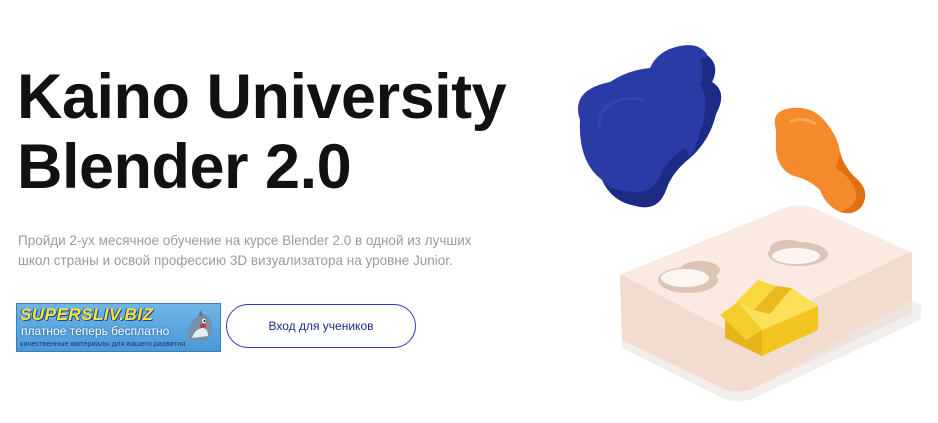 This screenshot has width=938, height=423. What do you see at coordinates (95, 331) in the screenshot?
I see `banner-tagline: платное теперь бесплатно` at bounding box center [95, 331].